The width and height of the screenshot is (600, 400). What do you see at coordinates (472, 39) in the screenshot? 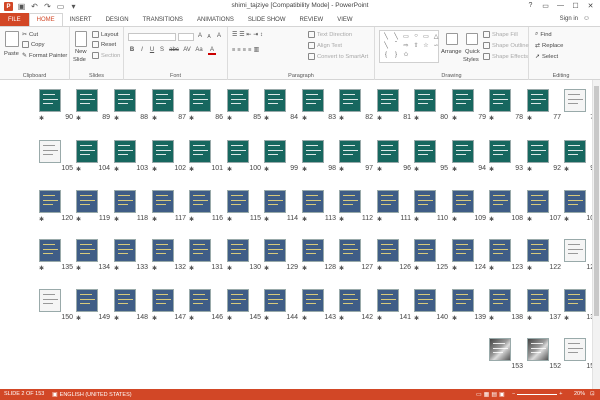
I see `quick-styles-icon` at bounding box center [472, 39].